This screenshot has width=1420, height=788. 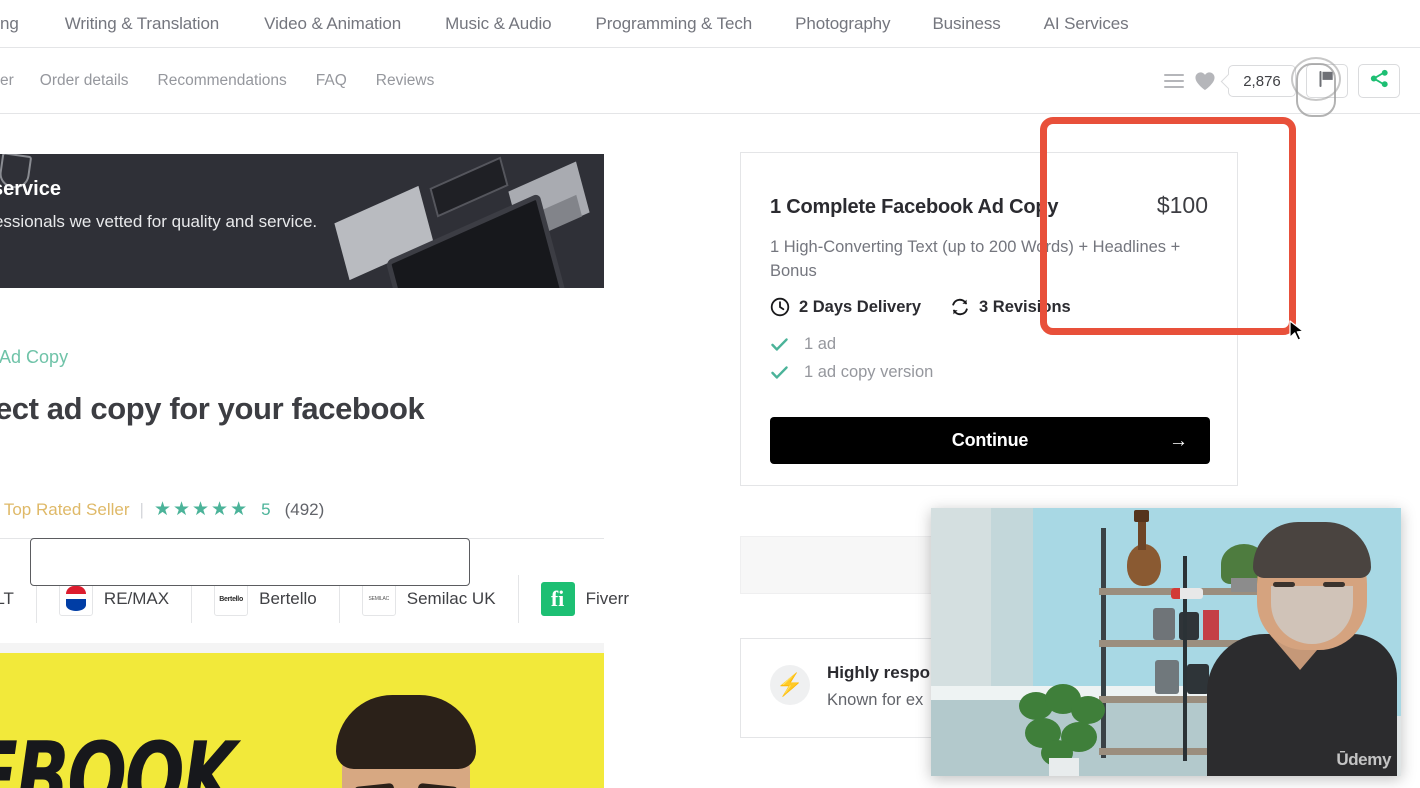 What do you see at coordinates (1086, 24) in the screenshot?
I see `category-nav-item-7: AI Services` at bounding box center [1086, 24].